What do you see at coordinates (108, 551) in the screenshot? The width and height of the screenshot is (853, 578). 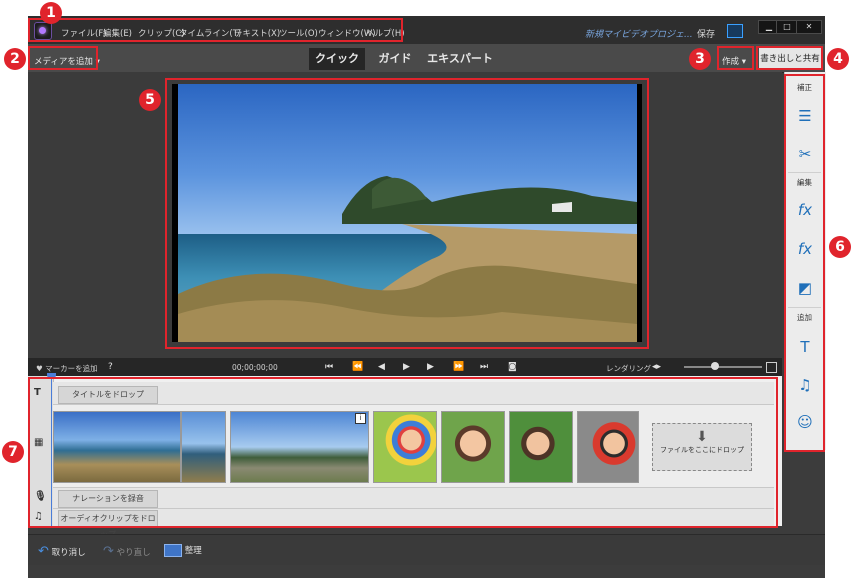 I see `redo-icon: ↷` at bounding box center [108, 551].